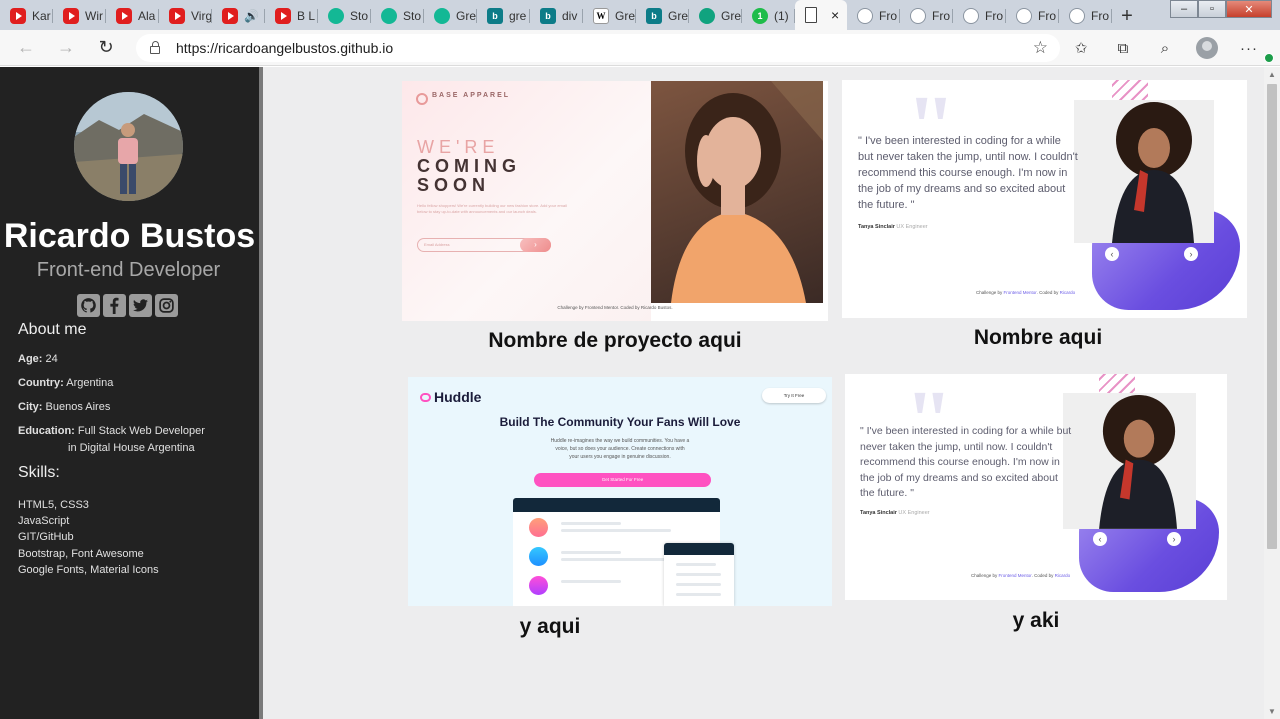 The width and height of the screenshot is (1280, 719). I want to click on info-value: Buenos Aires, so click(76, 407).